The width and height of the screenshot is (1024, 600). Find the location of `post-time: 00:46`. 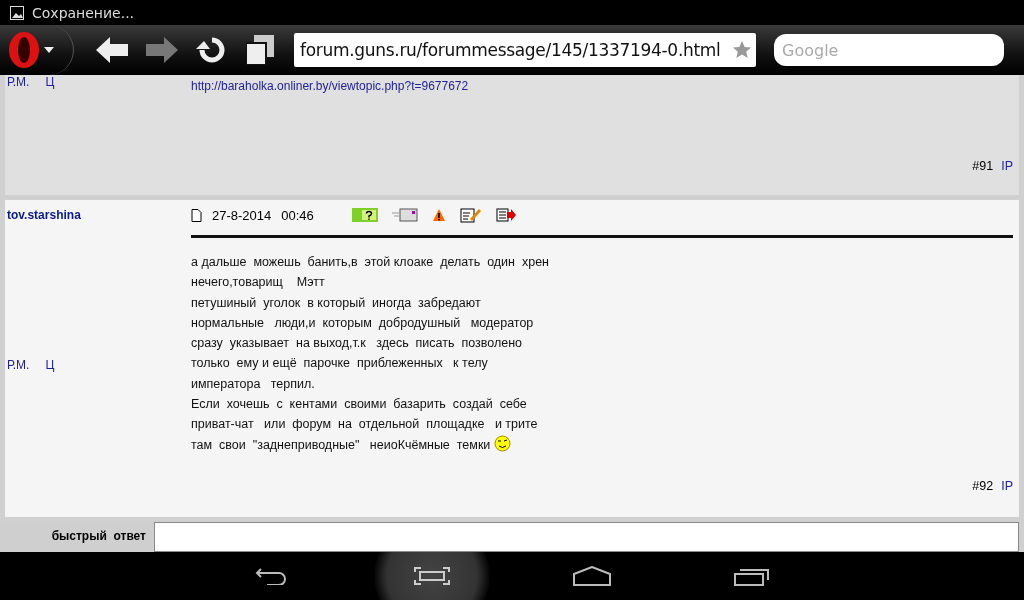

post-time: 00:46 is located at coordinates (297, 215).